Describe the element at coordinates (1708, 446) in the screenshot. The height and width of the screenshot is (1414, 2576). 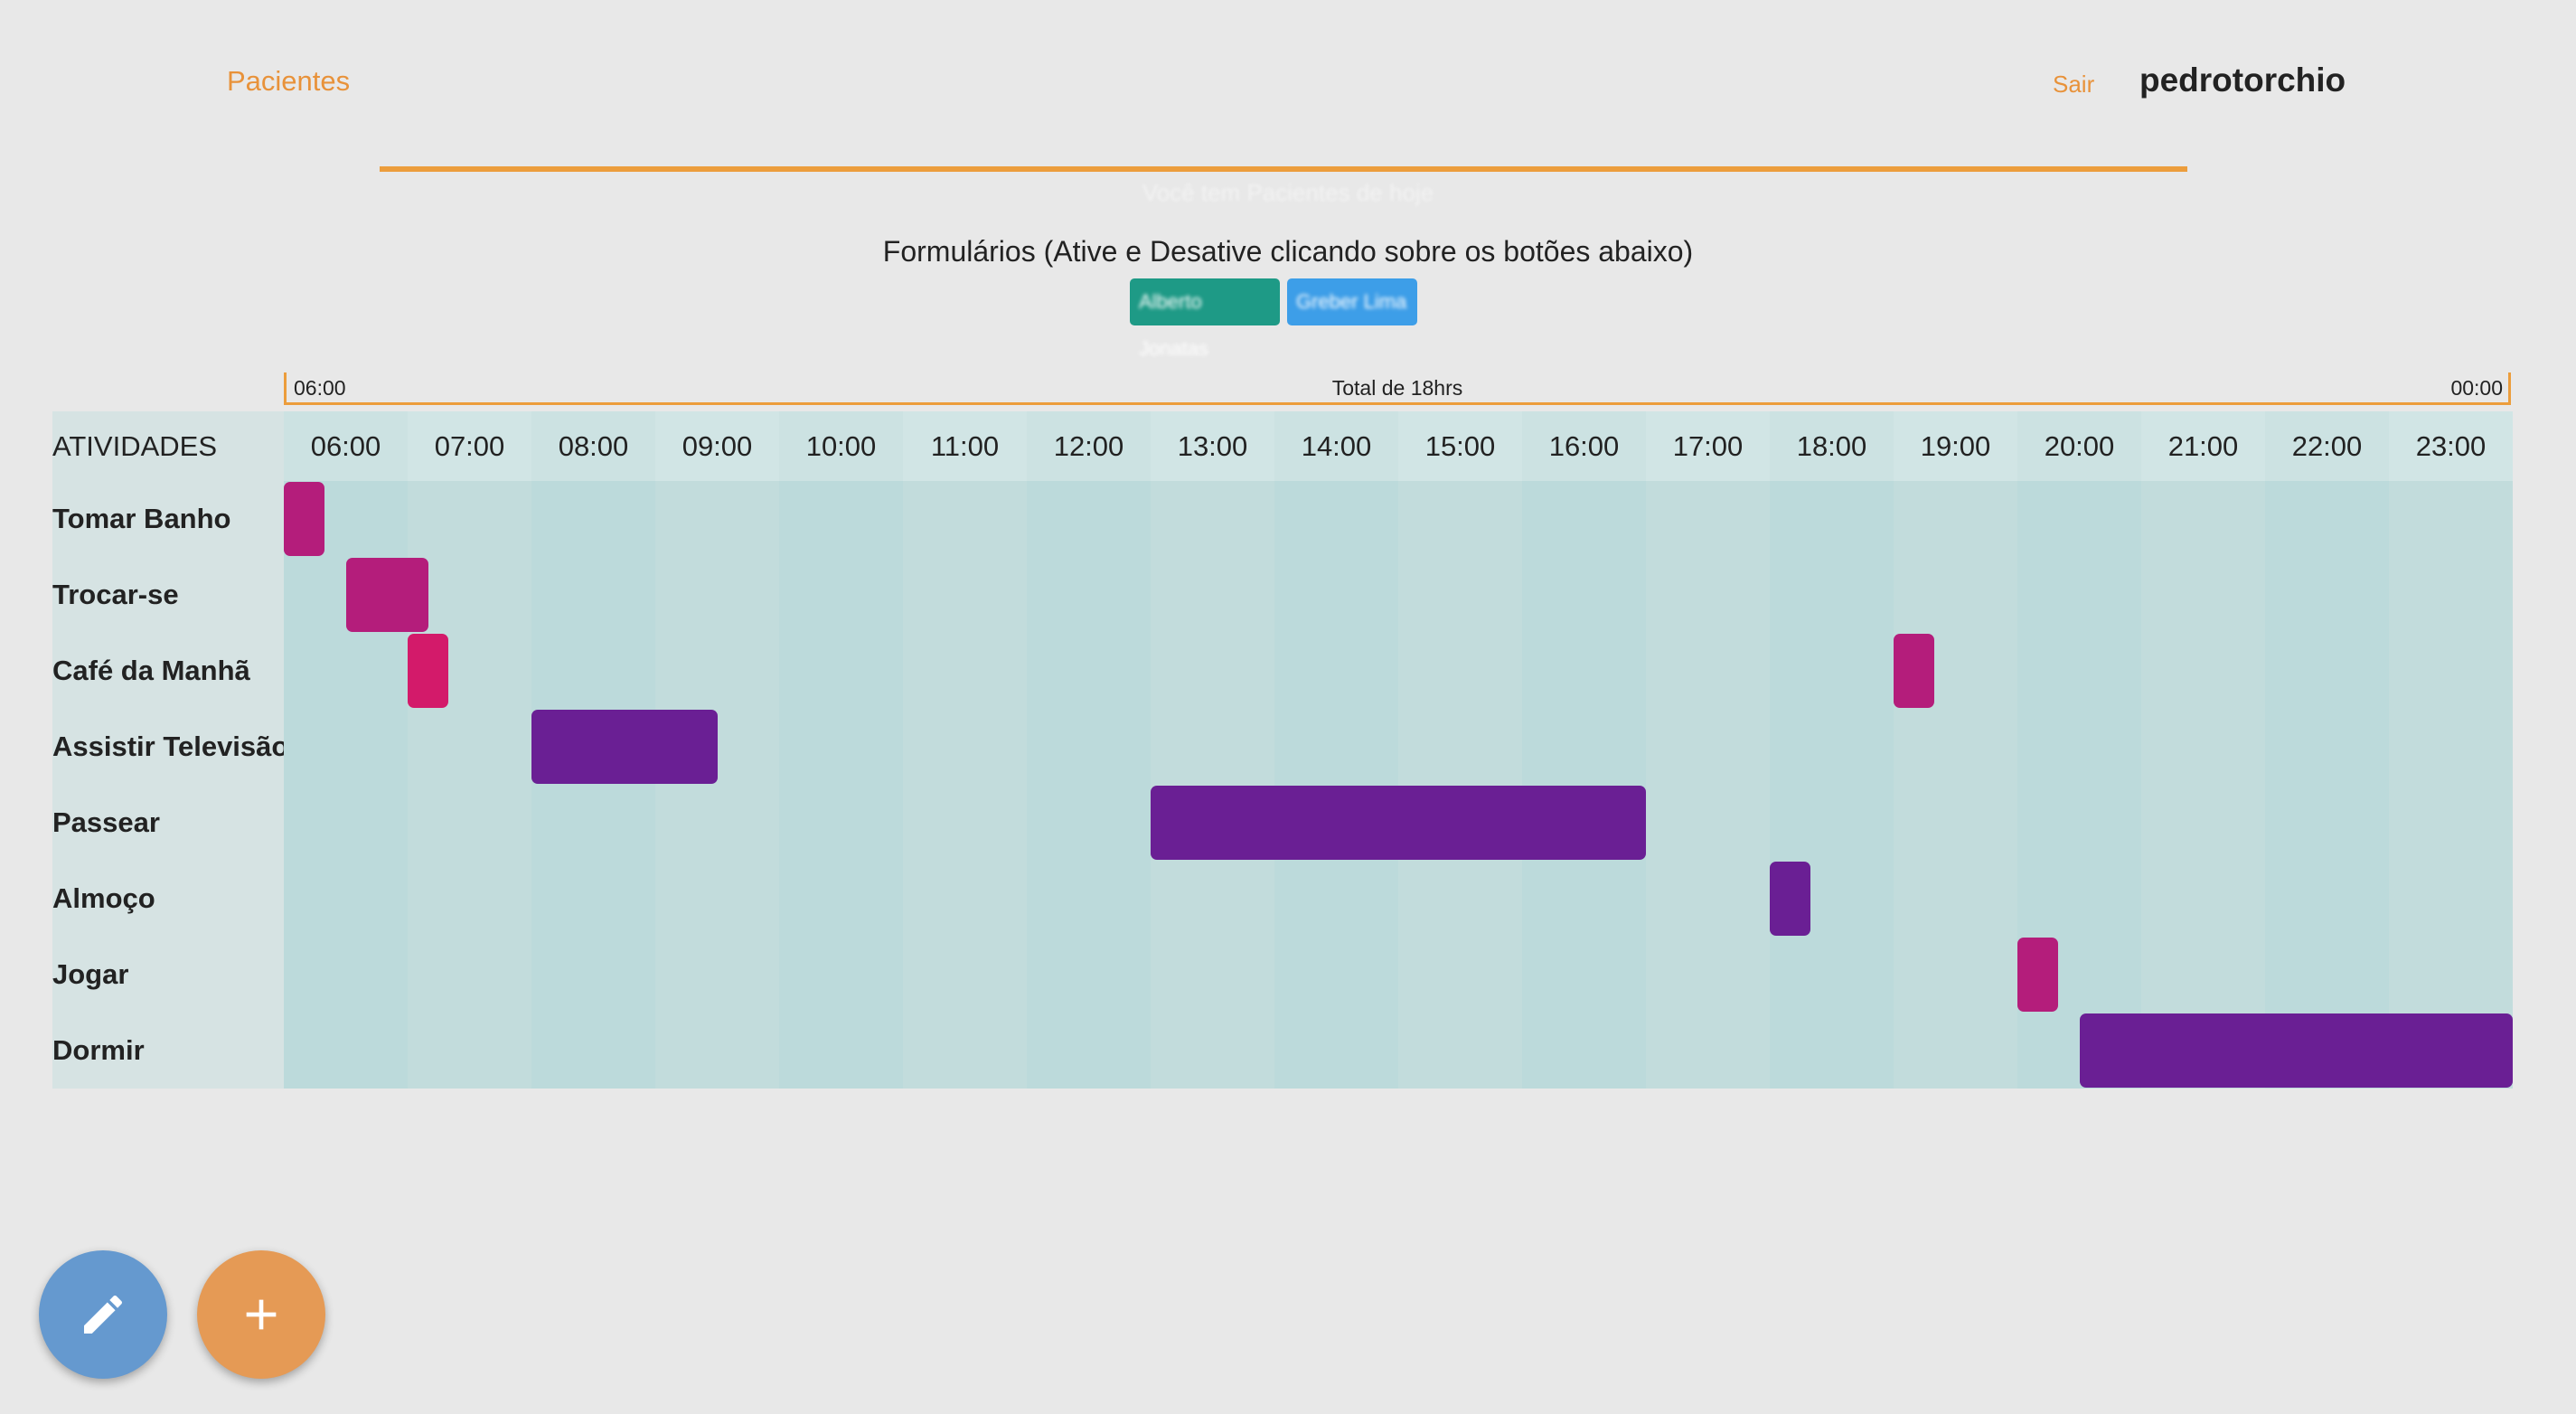
I see `hour-header: 17:00` at that location.